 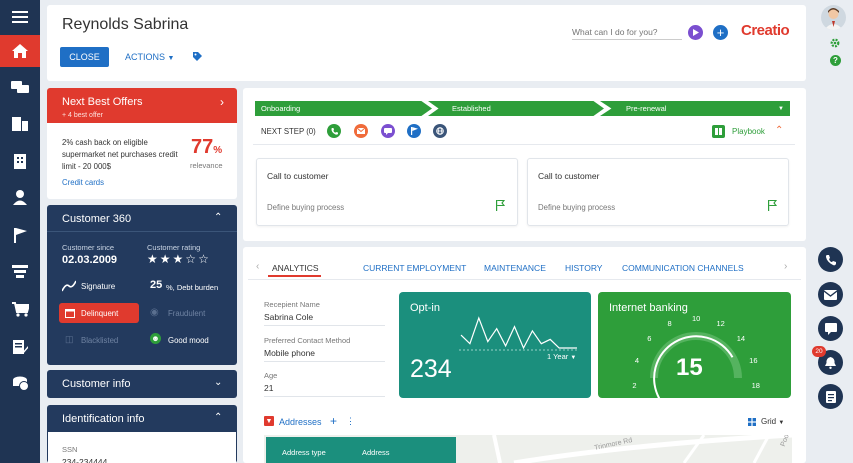 What do you see at coordinates (388, 131) in the screenshot?
I see `chat-action-icon` at bounding box center [388, 131].